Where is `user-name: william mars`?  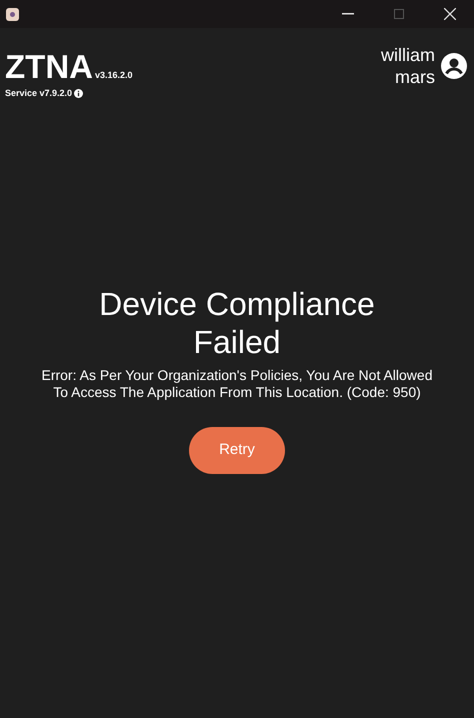 user-name: william mars is located at coordinates (407, 66).